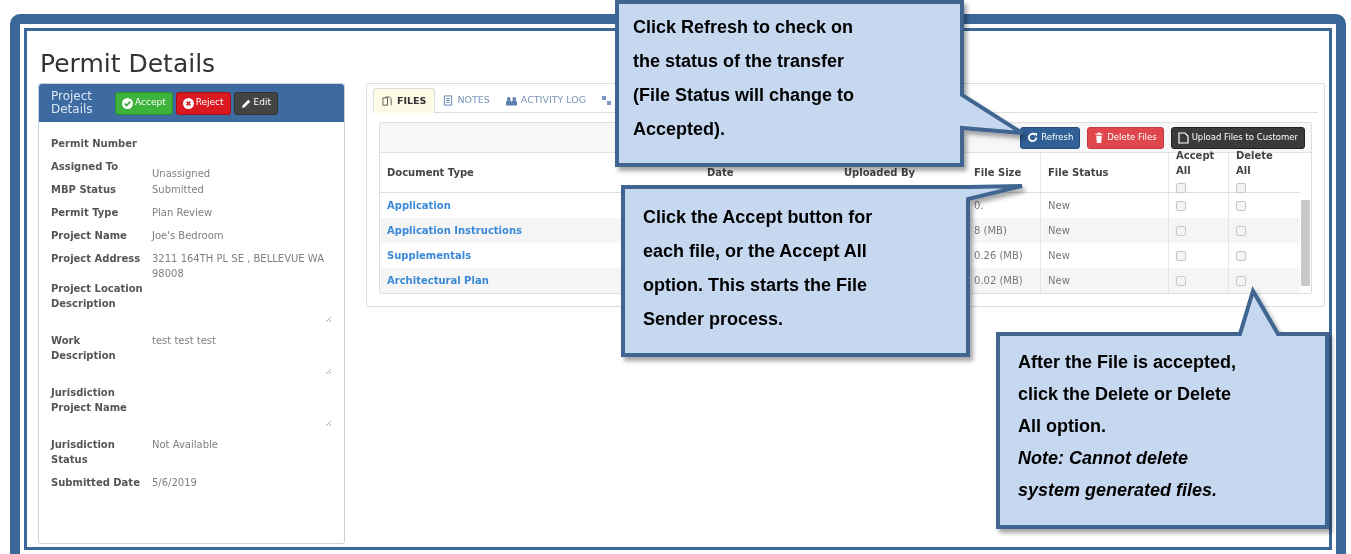 This screenshot has height=554, width=1351. Describe the element at coordinates (1125, 137) in the screenshot. I see `delete-button: Delete Files` at that location.